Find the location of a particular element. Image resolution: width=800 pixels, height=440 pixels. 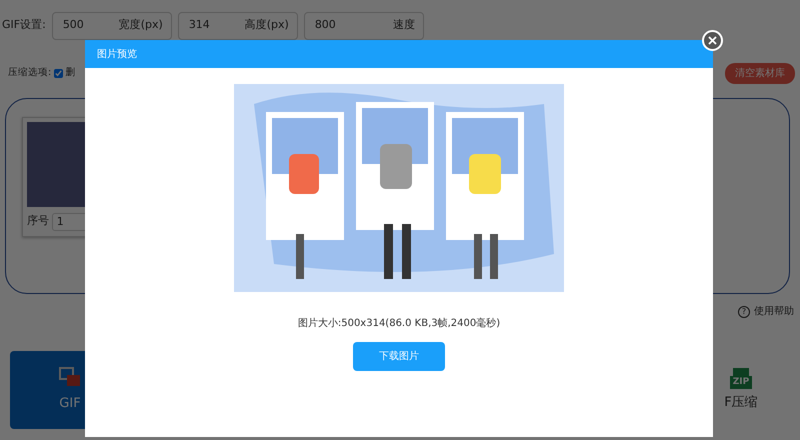

unit-label: 速度 is located at coordinates (403, 25).